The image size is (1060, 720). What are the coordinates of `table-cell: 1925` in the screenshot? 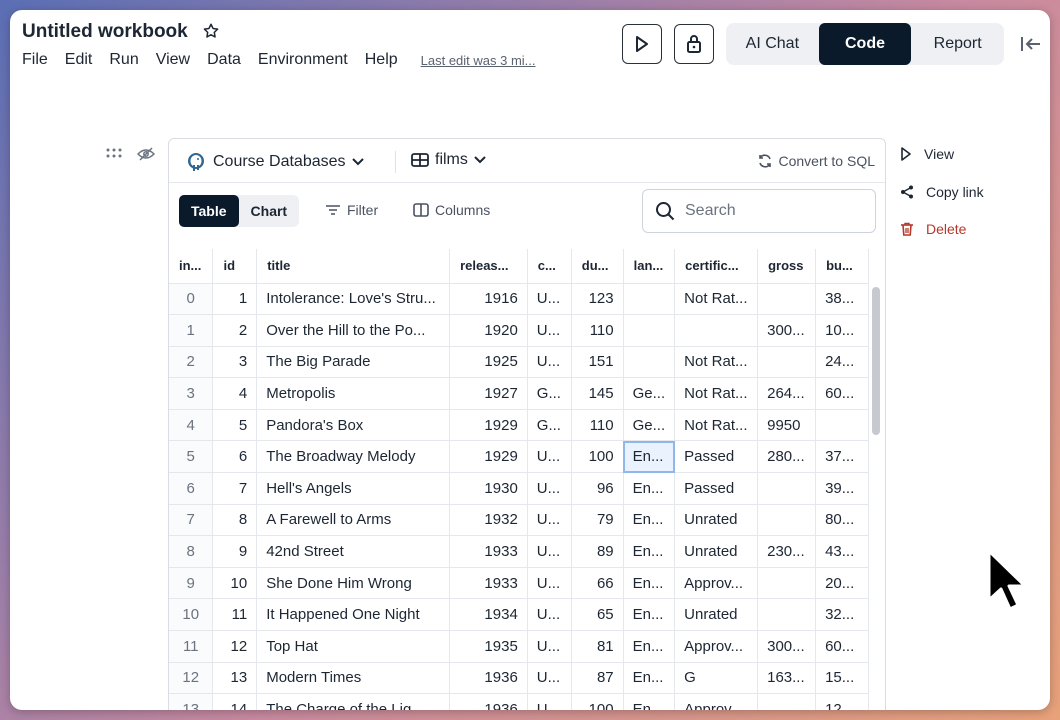 It's located at (488, 362).